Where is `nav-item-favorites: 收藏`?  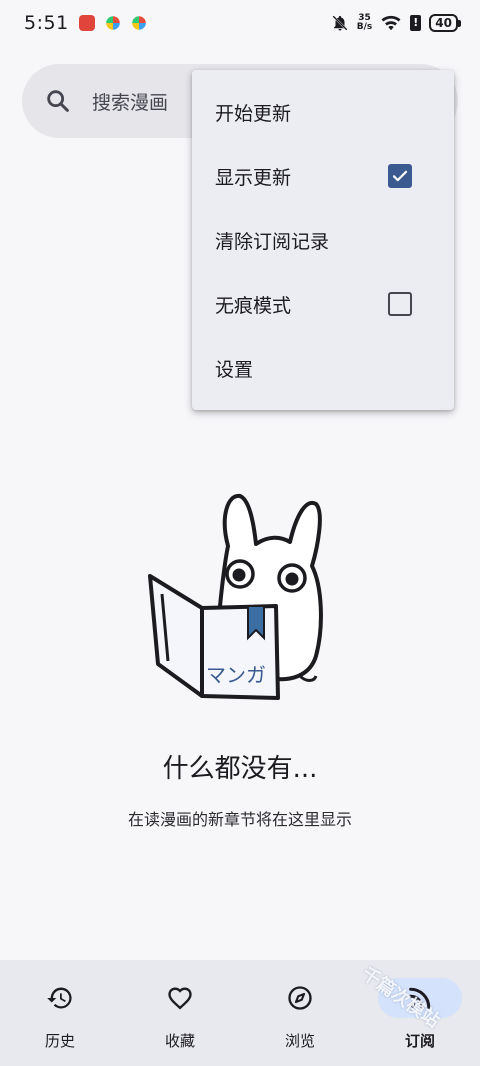 nav-item-favorites: 收藏 is located at coordinates (180, 1013).